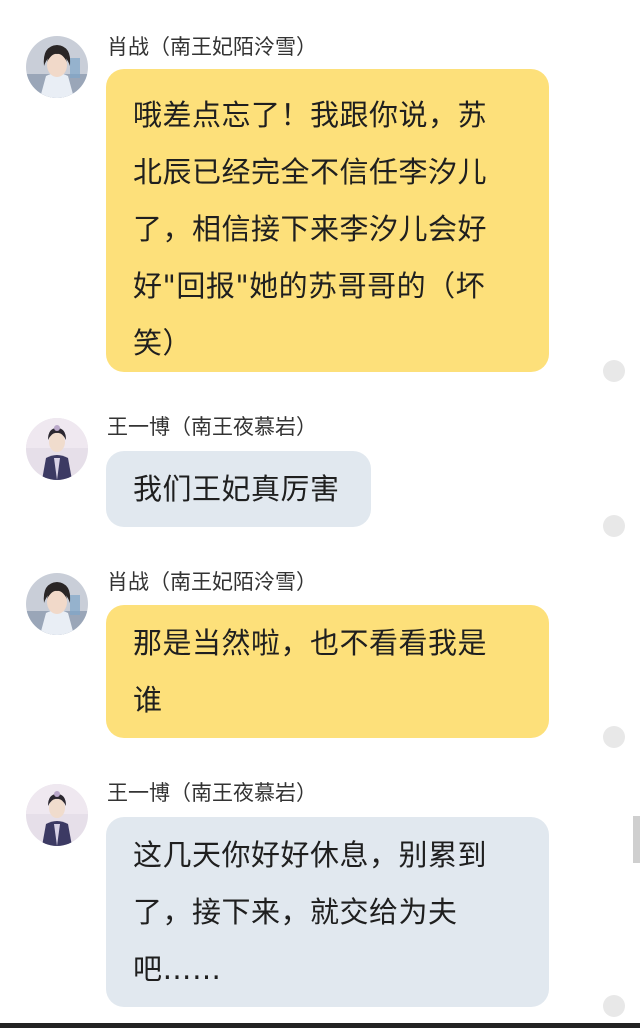 This screenshot has height=1028, width=640. I want to click on message-text-line: 我们王妃真厉害, so click(236, 489).